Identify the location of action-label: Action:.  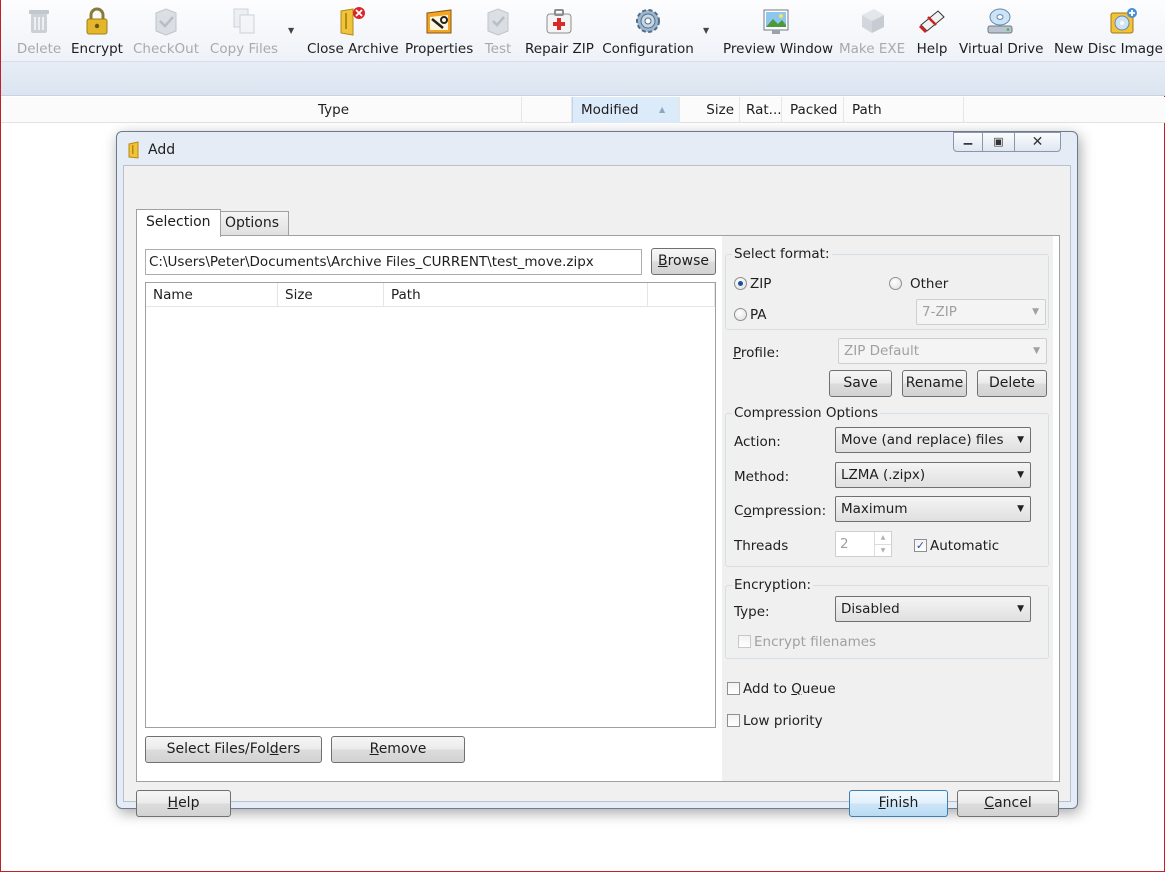
(757, 442).